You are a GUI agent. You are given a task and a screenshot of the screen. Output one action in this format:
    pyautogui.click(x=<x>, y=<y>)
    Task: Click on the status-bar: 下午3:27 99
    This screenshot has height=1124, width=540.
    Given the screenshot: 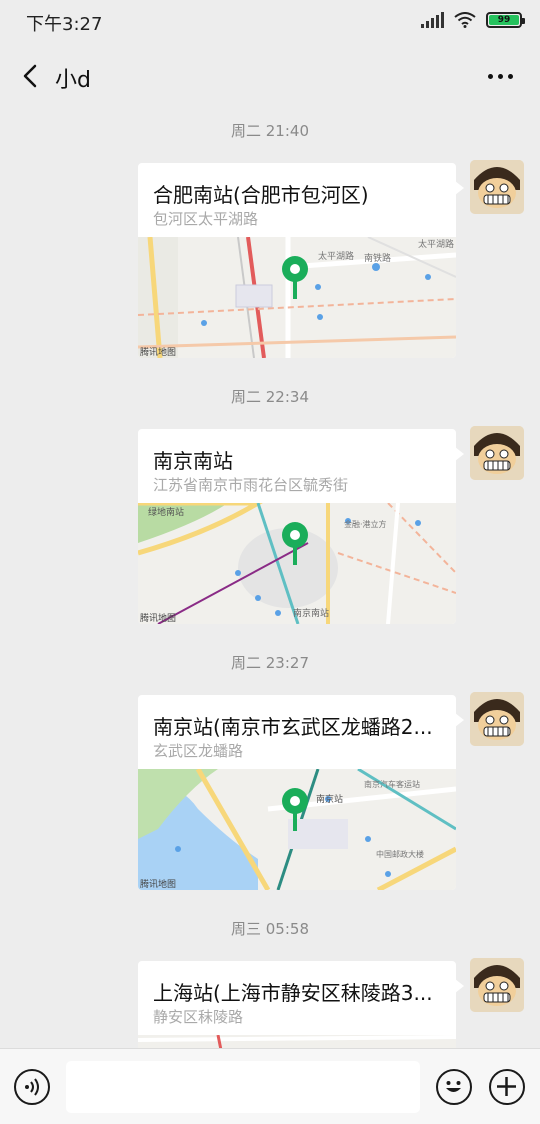 What is the action you would take?
    pyautogui.click(x=270, y=22)
    